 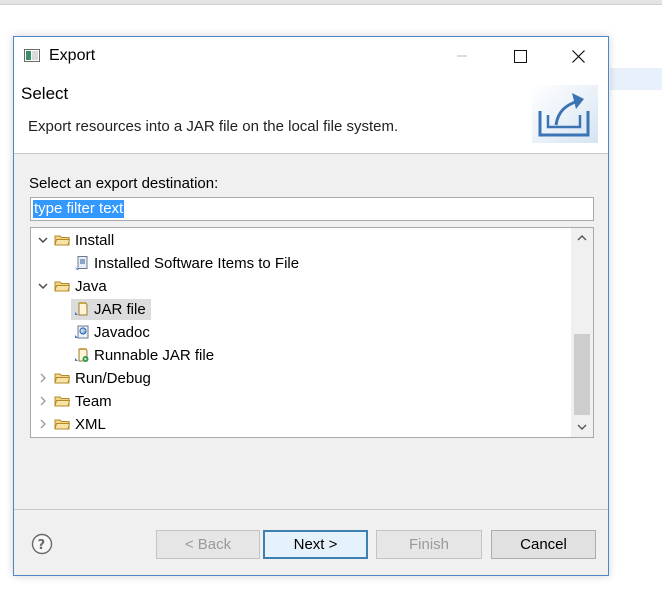 What do you see at coordinates (91, 286) in the screenshot?
I see `tree-item-label: Java` at bounding box center [91, 286].